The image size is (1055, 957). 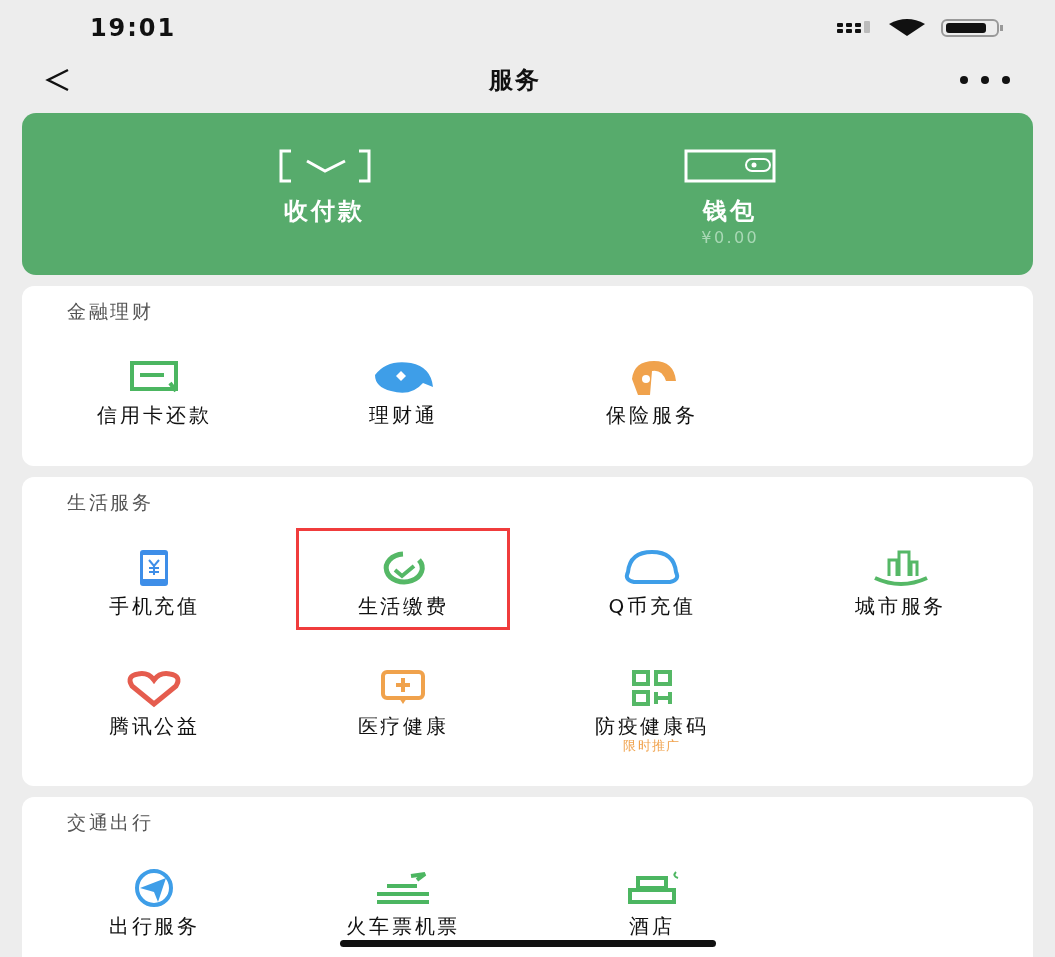 I want to click on section-title: 交通出行, so click(x=110, y=822).